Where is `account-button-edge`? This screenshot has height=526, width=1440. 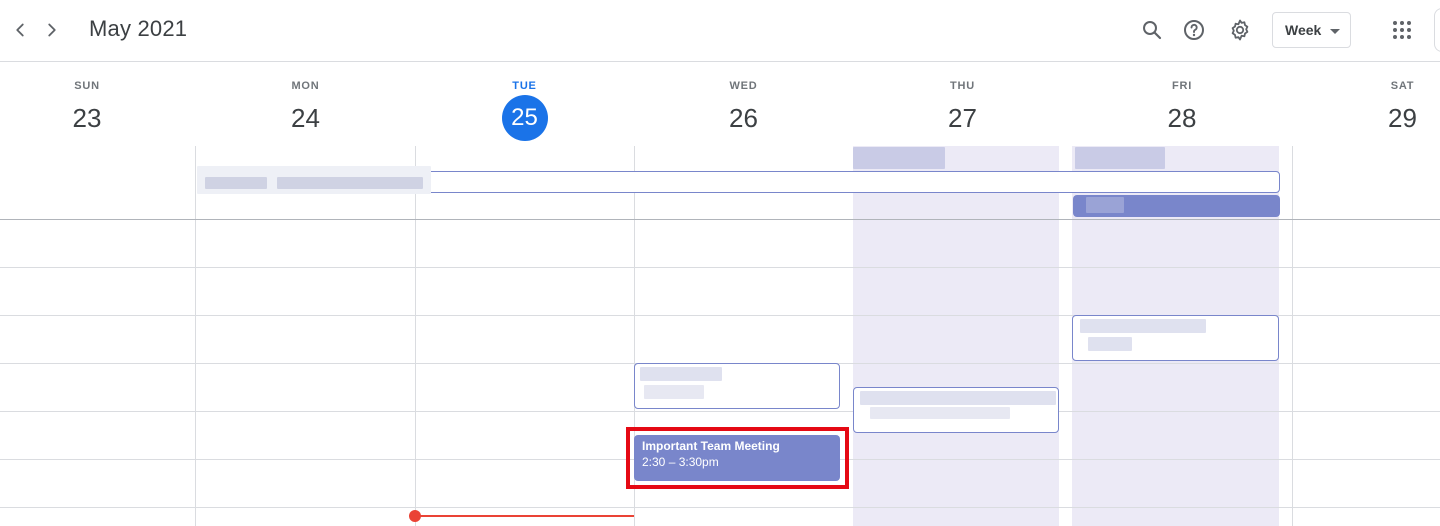
account-button-edge is located at coordinates (1437, 30).